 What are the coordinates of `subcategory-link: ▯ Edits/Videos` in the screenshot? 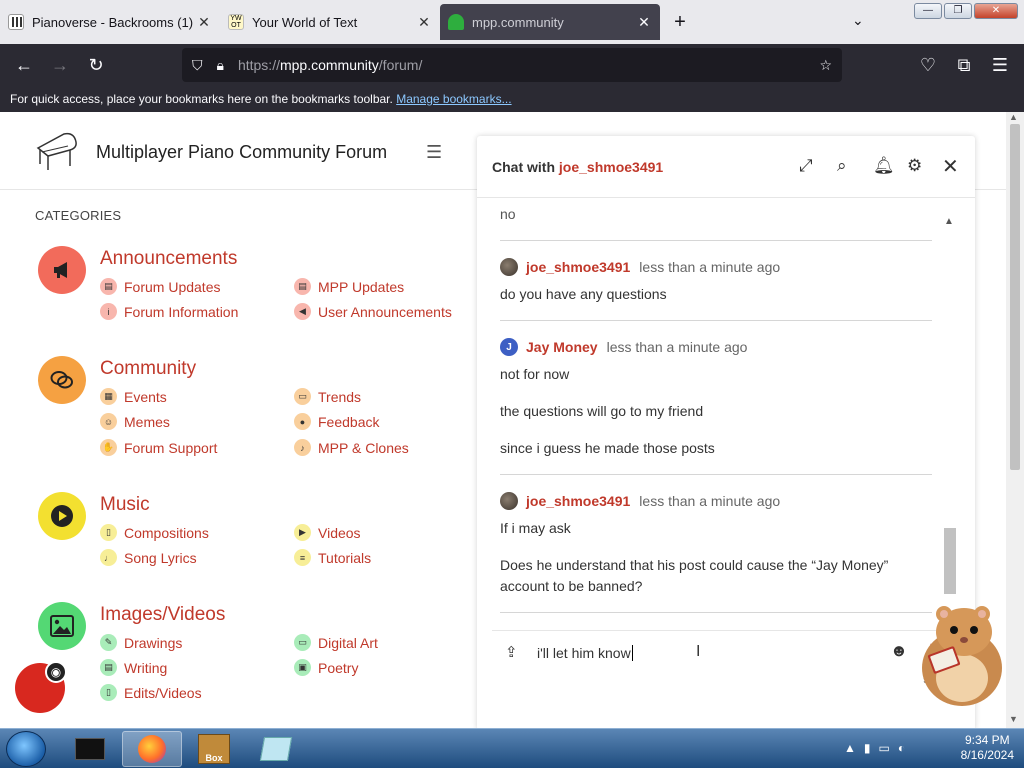 It's located at (151, 692).